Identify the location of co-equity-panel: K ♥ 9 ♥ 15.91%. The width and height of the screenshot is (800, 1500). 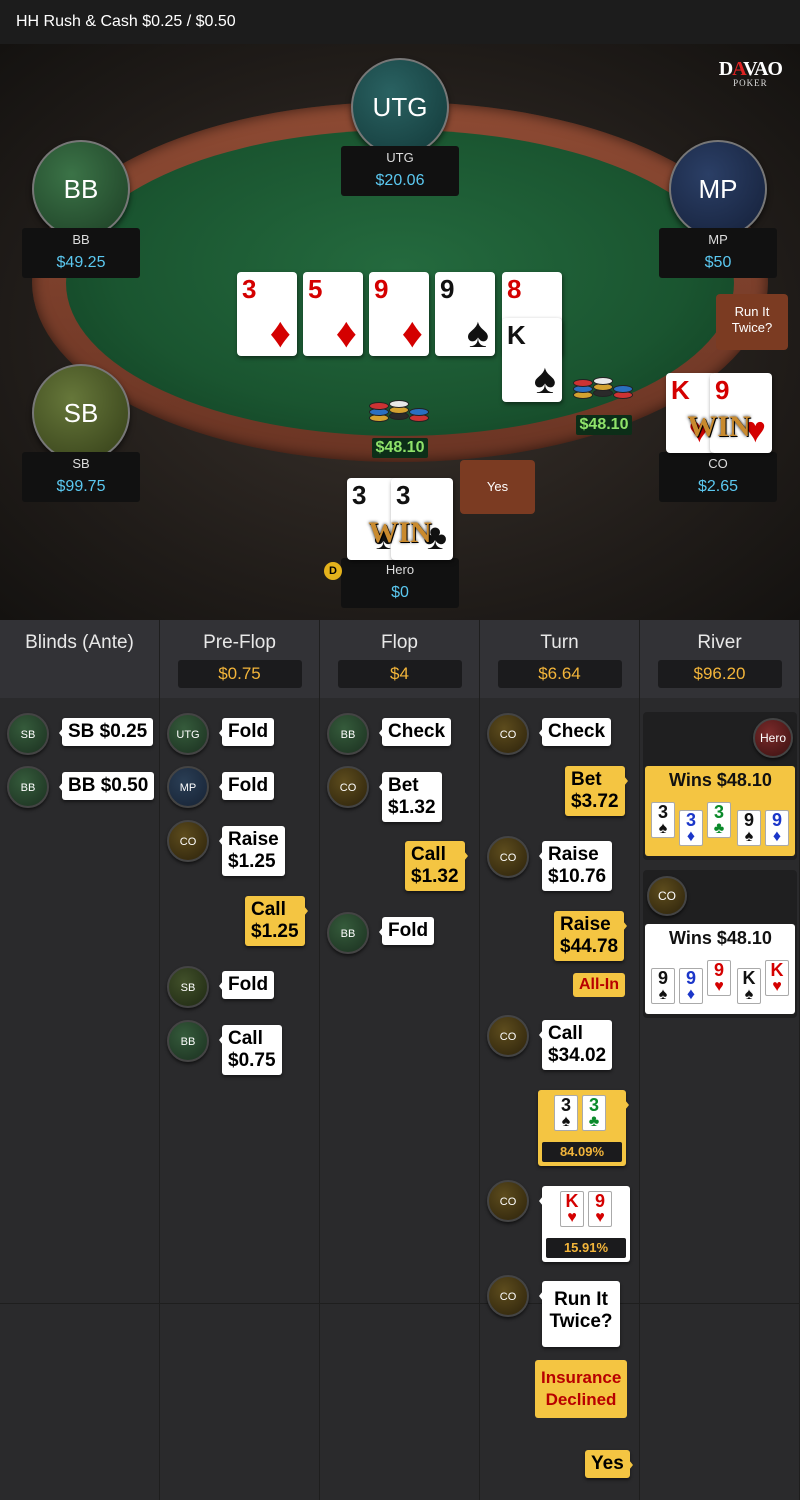
(584, 1224).